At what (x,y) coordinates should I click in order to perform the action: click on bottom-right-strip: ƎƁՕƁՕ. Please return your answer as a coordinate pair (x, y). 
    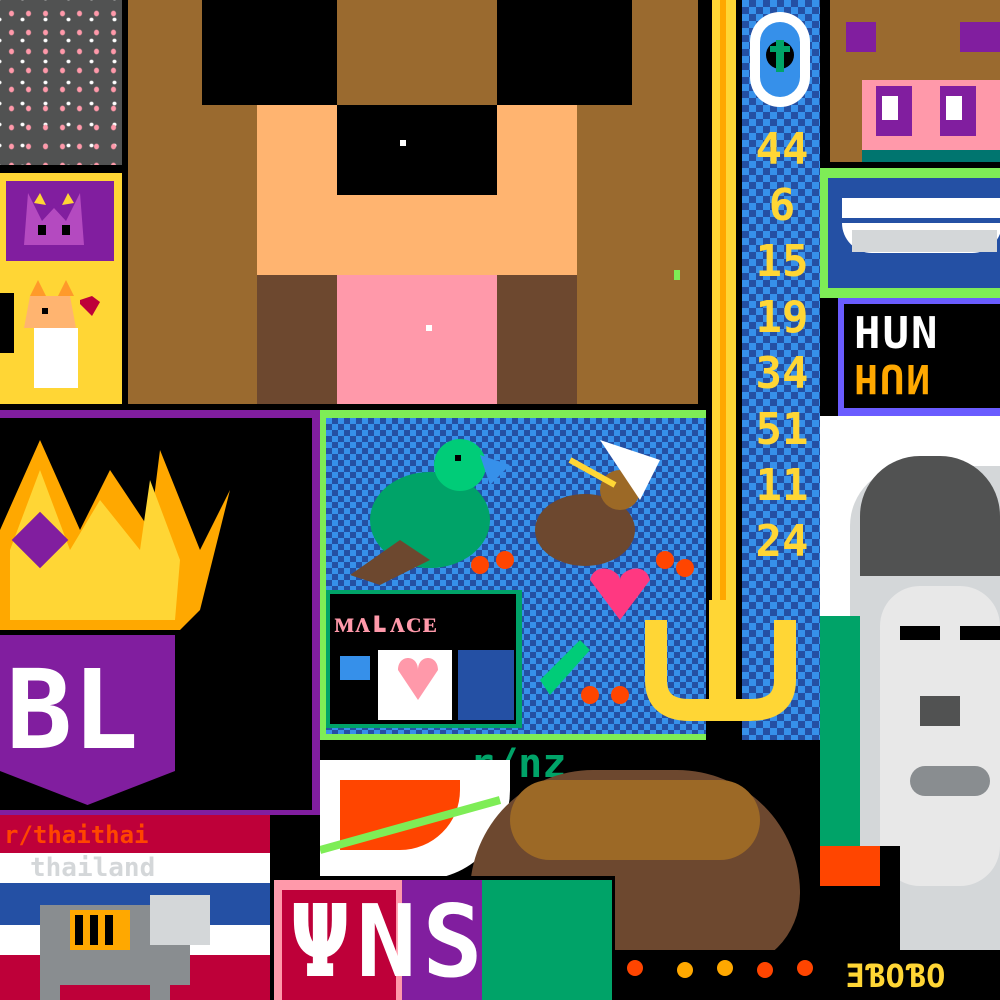
    Looking at the image, I should click on (807, 975).